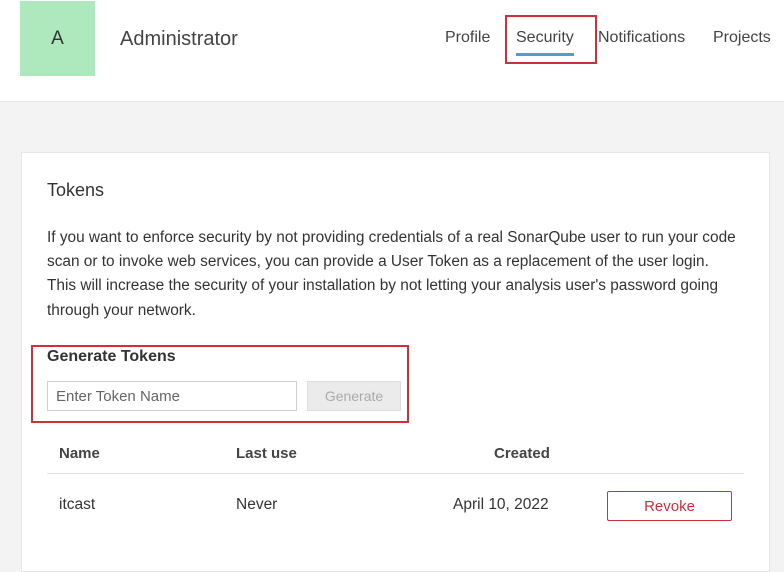 This screenshot has height=572, width=784. Describe the element at coordinates (501, 504) in the screenshot. I see `token-created-cell: April 10, 2022` at that location.